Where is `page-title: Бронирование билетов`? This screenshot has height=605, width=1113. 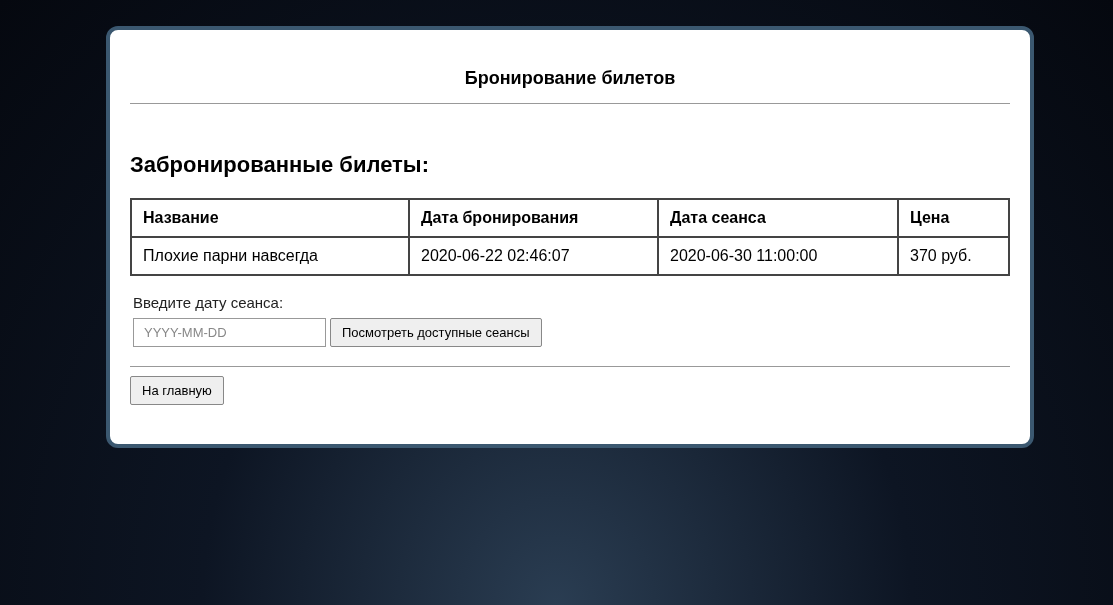 page-title: Бронирование билетов is located at coordinates (570, 78).